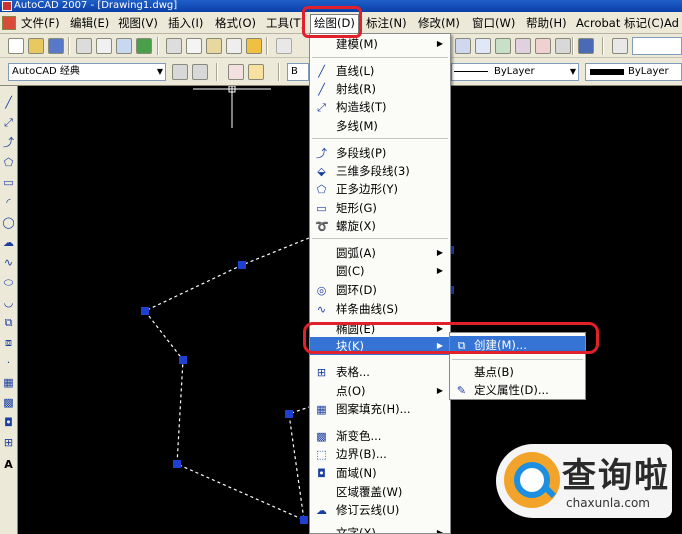  What do you see at coordinates (8, 464) in the screenshot?
I see `multiline-text-icon: A` at bounding box center [8, 464].